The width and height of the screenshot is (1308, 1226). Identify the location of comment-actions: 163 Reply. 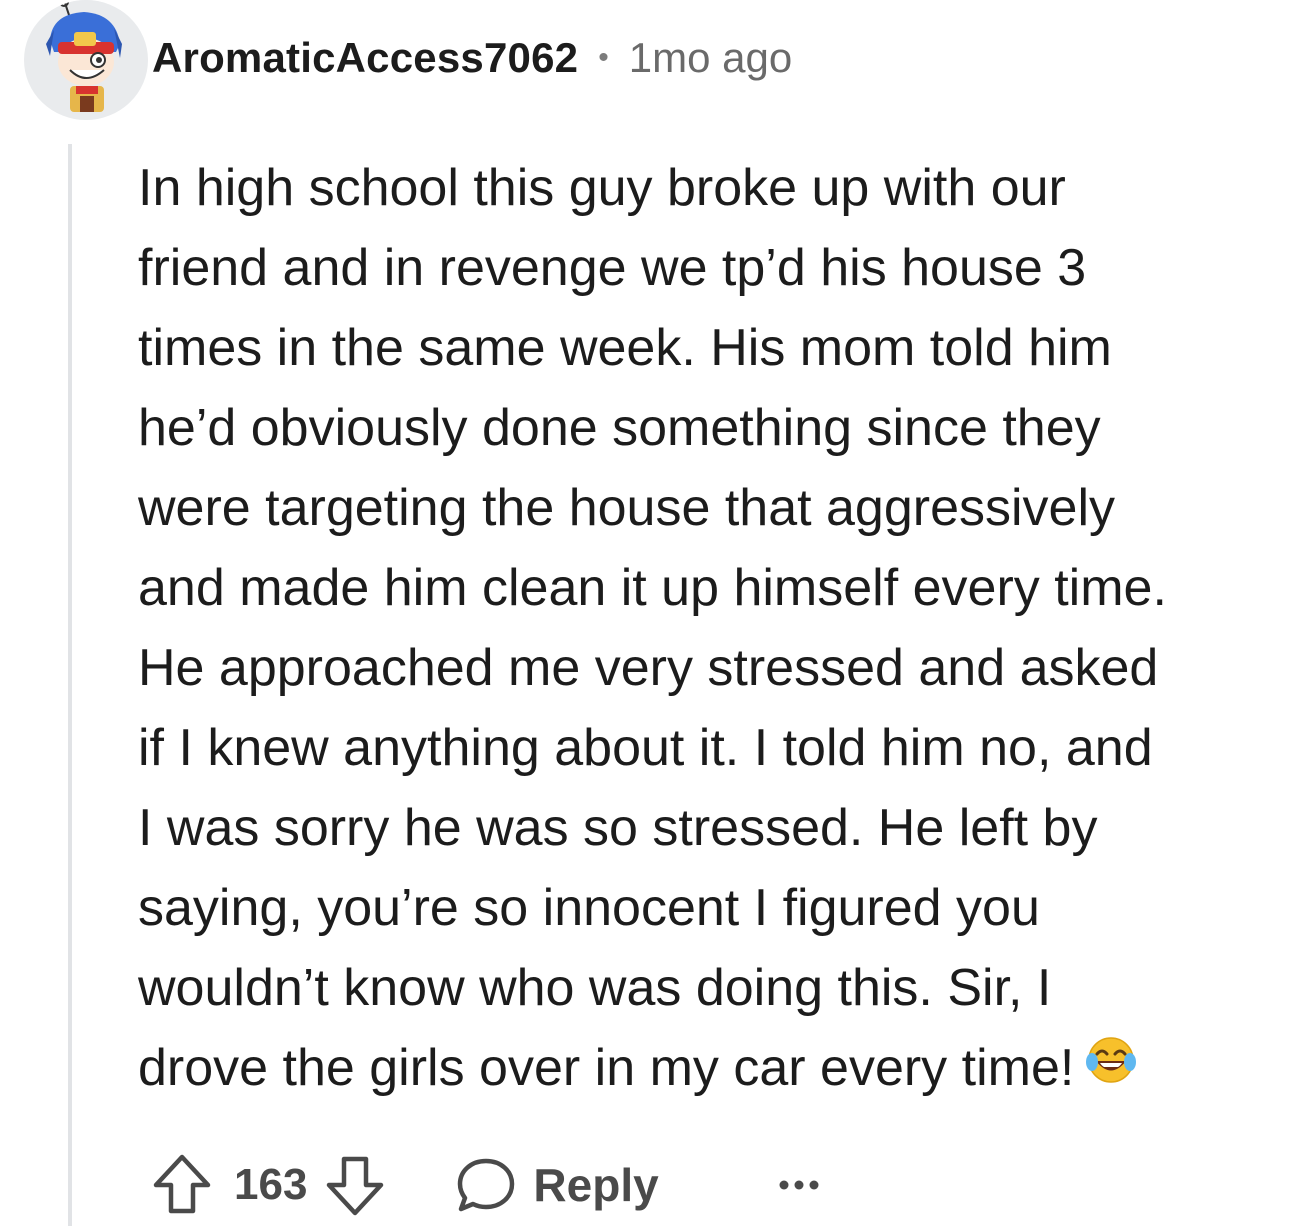
(486, 1185).